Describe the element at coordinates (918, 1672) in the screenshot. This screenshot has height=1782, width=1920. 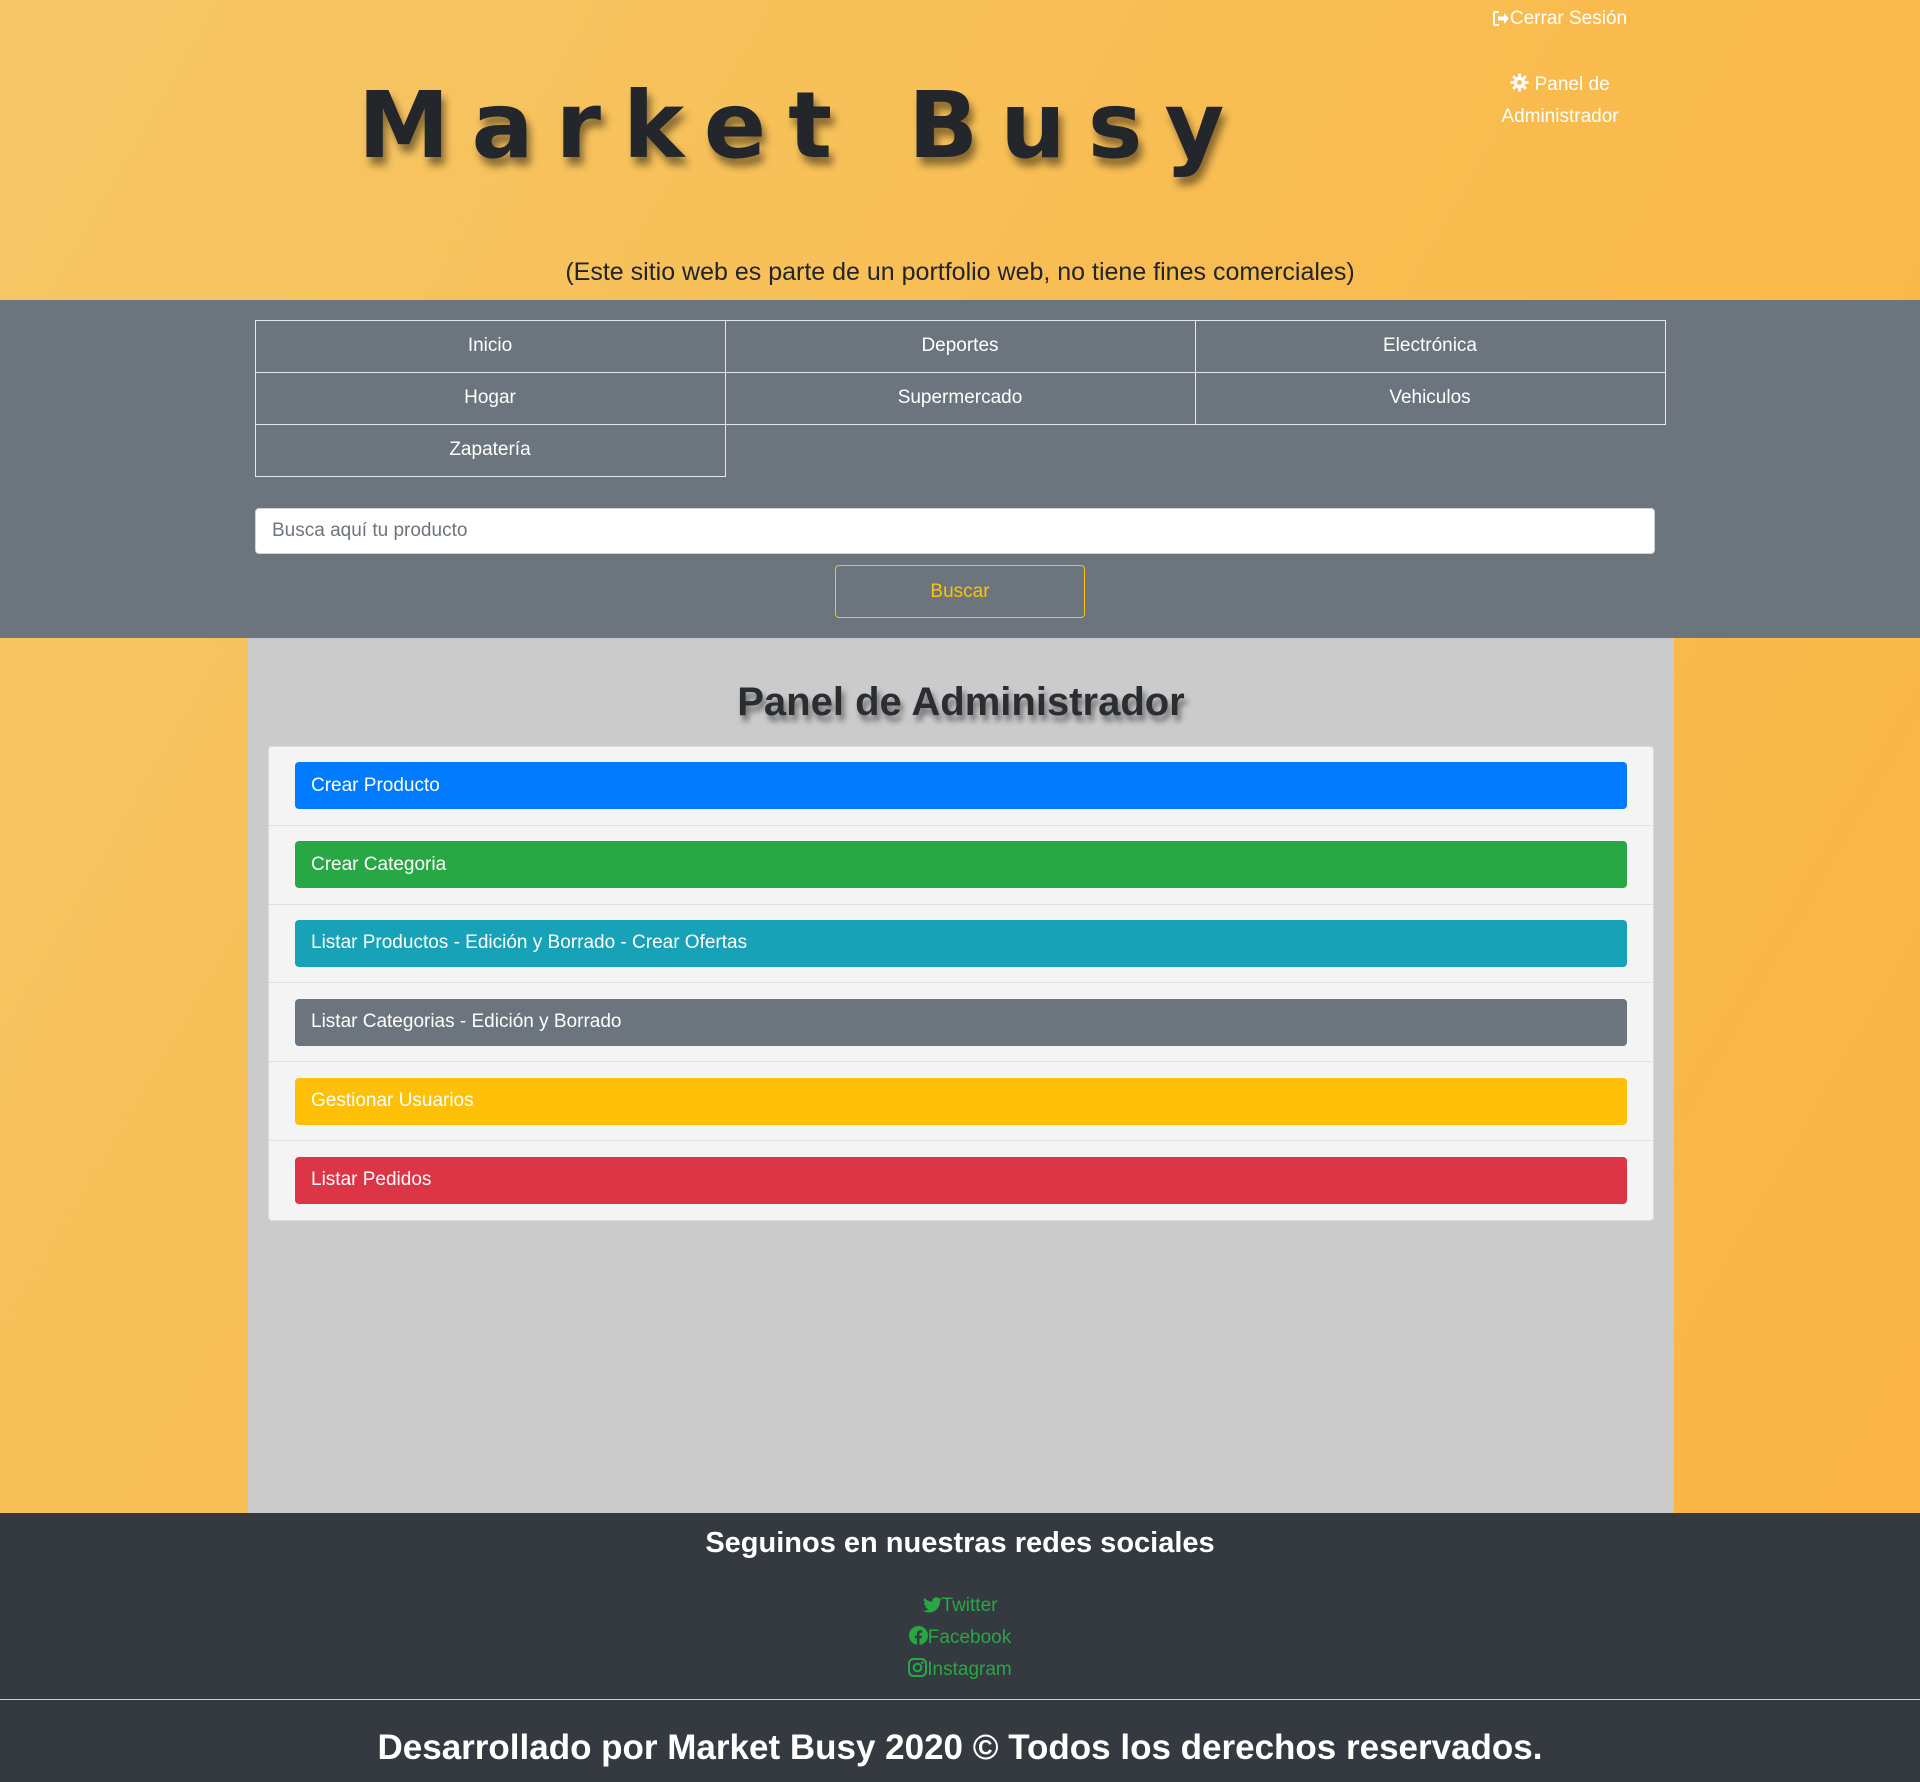
I see `instagram-icon` at that location.